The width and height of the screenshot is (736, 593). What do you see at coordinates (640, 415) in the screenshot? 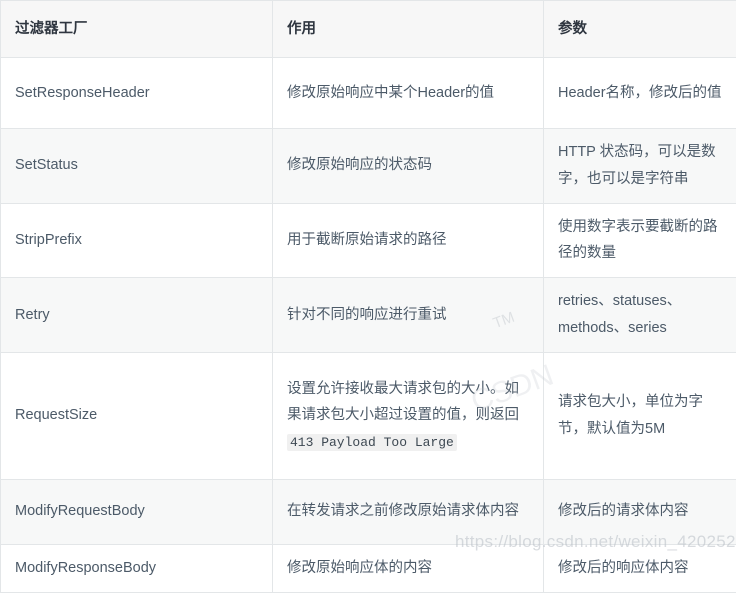
I see `cell-parameters: 请求包大小，单位为字节，默认值为5M` at bounding box center [640, 415].